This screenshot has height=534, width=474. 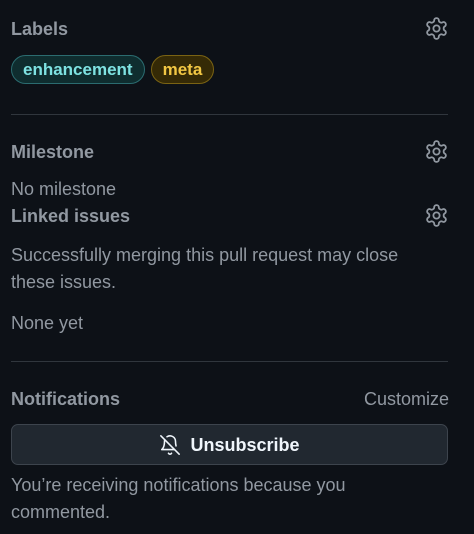 What do you see at coordinates (71, 216) in the screenshot?
I see `linked-issues-heading: Linked issues` at bounding box center [71, 216].